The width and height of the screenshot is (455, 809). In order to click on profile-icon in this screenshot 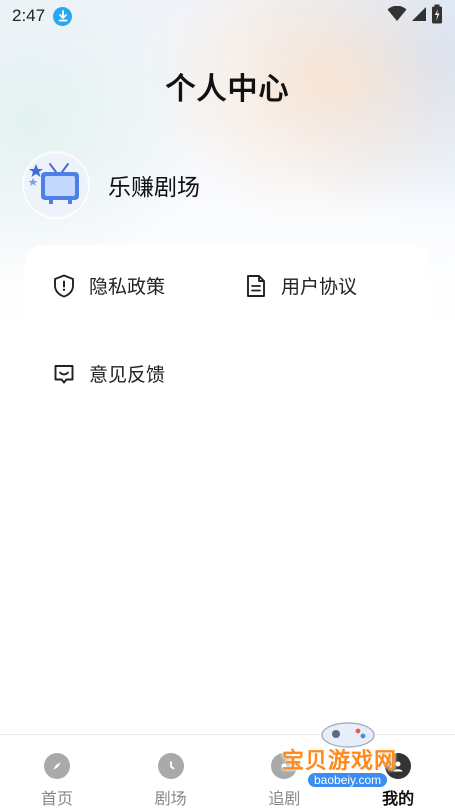, I will do `click(398, 766)`.